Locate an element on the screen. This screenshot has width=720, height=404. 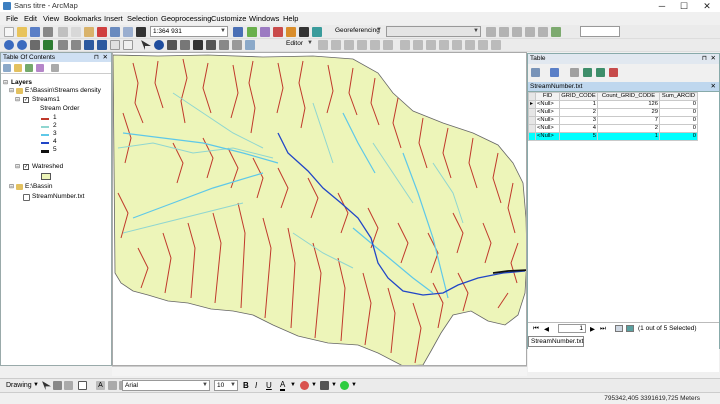
menu-bookmarks: Bookmarks is located at coordinates (83, 18).